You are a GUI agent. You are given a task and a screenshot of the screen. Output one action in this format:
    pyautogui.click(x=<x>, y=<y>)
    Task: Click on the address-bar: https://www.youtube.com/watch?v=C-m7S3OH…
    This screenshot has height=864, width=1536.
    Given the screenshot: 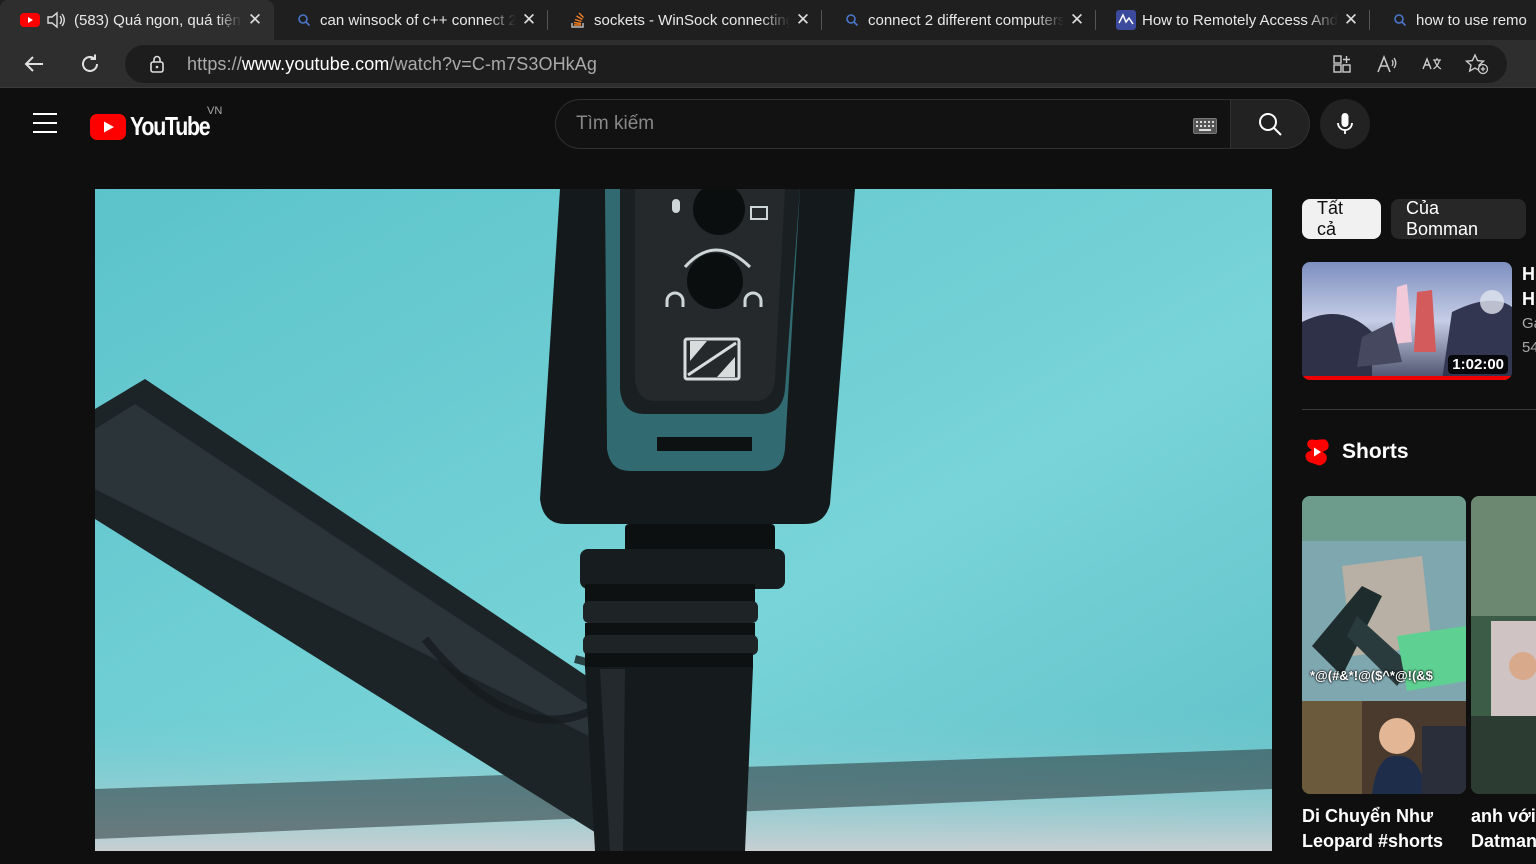 What is the action you would take?
    pyautogui.click(x=816, y=64)
    